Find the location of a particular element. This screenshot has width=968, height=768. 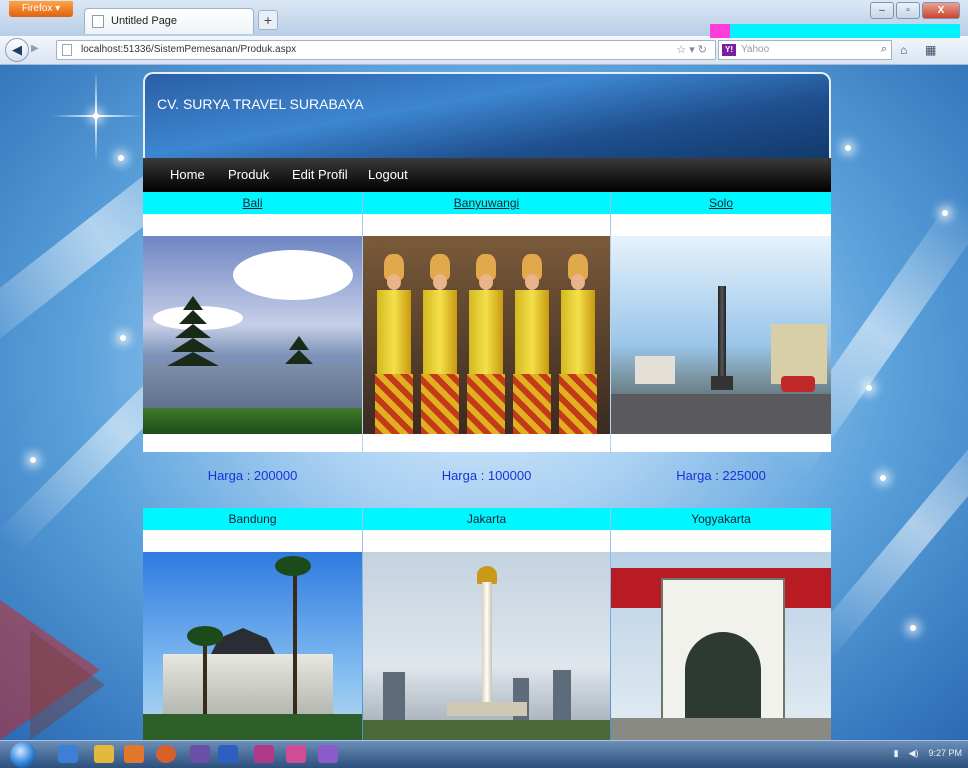

home-icon: ⌂ is located at coordinates (903, 50).